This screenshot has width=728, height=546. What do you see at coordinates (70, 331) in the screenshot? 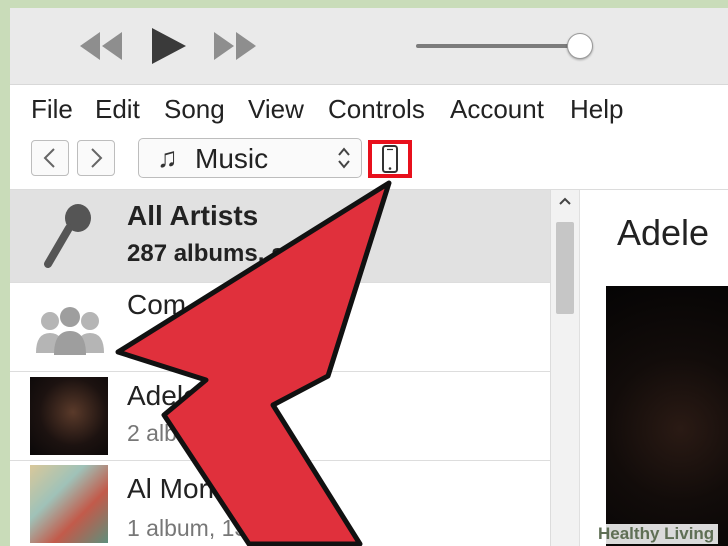
I see `people-icon` at bounding box center [70, 331].